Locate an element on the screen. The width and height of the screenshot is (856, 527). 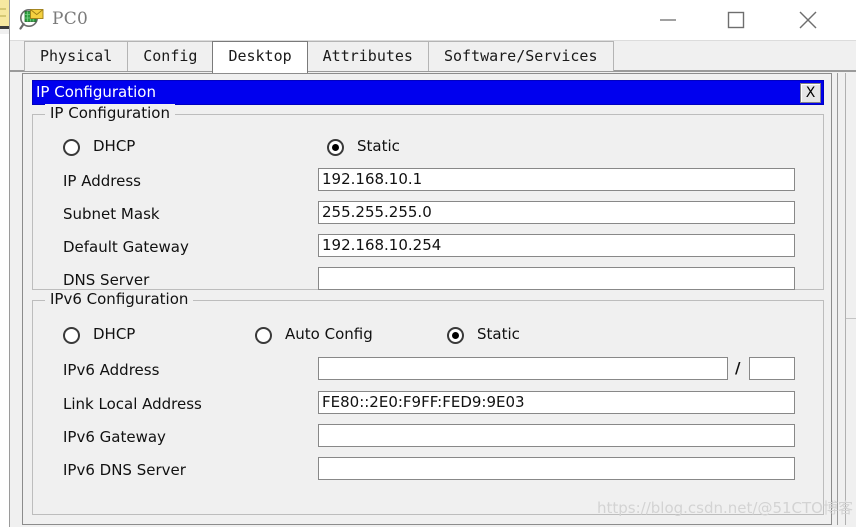
input-ipv6-address is located at coordinates (523, 368).